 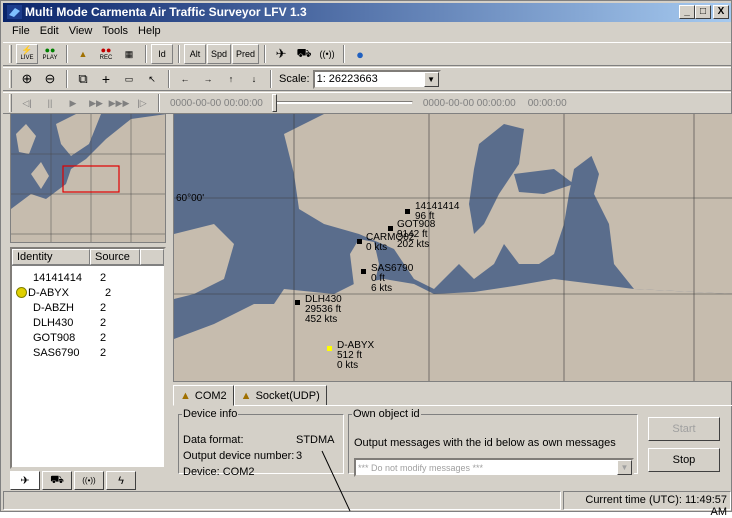 I want to click on pan-up-button: ↑, so click(x=231, y=79).